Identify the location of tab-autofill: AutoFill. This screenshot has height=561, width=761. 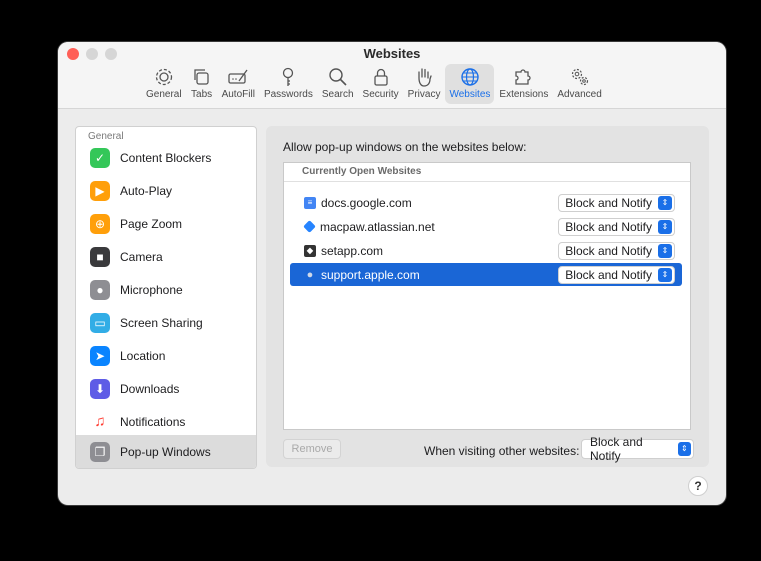
(238, 84).